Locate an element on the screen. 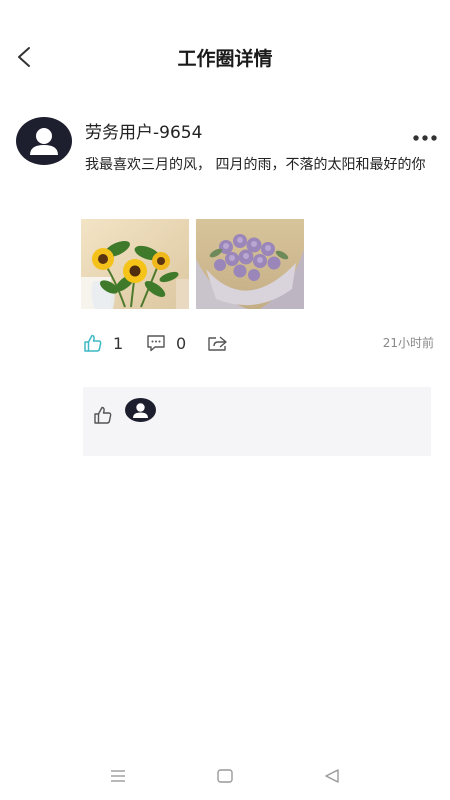  comment-button: 0 is located at coordinates (166, 343).